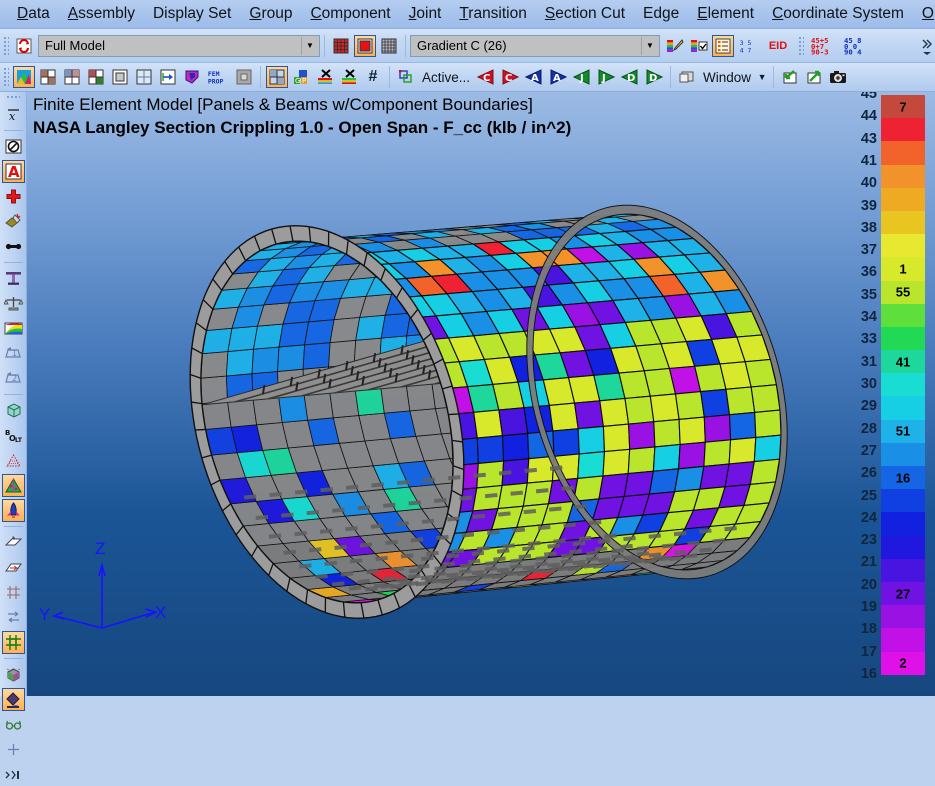 The height and width of the screenshot is (786, 935). Describe the element at coordinates (13, 246) in the screenshot. I see `beam-element-icon` at that location.